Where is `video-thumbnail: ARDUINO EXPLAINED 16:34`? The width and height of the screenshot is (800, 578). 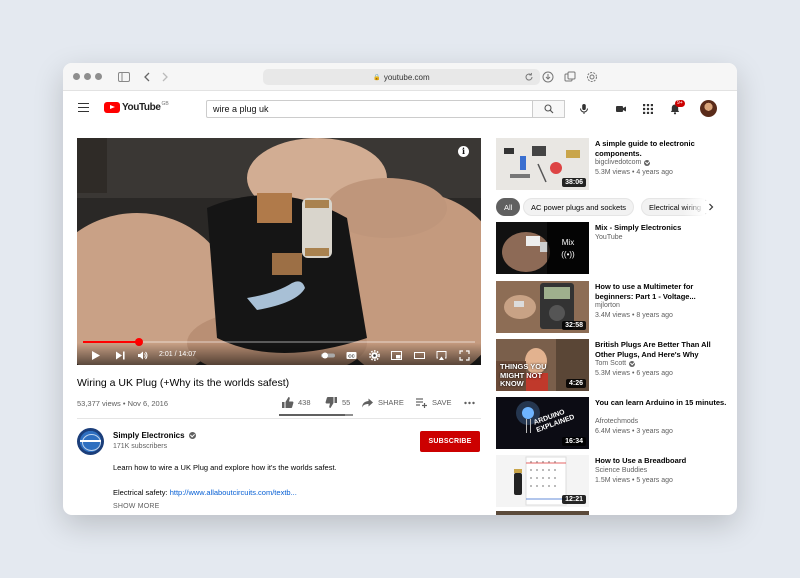 video-thumbnail: ARDUINO EXPLAINED 16:34 is located at coordinates (542, 423).